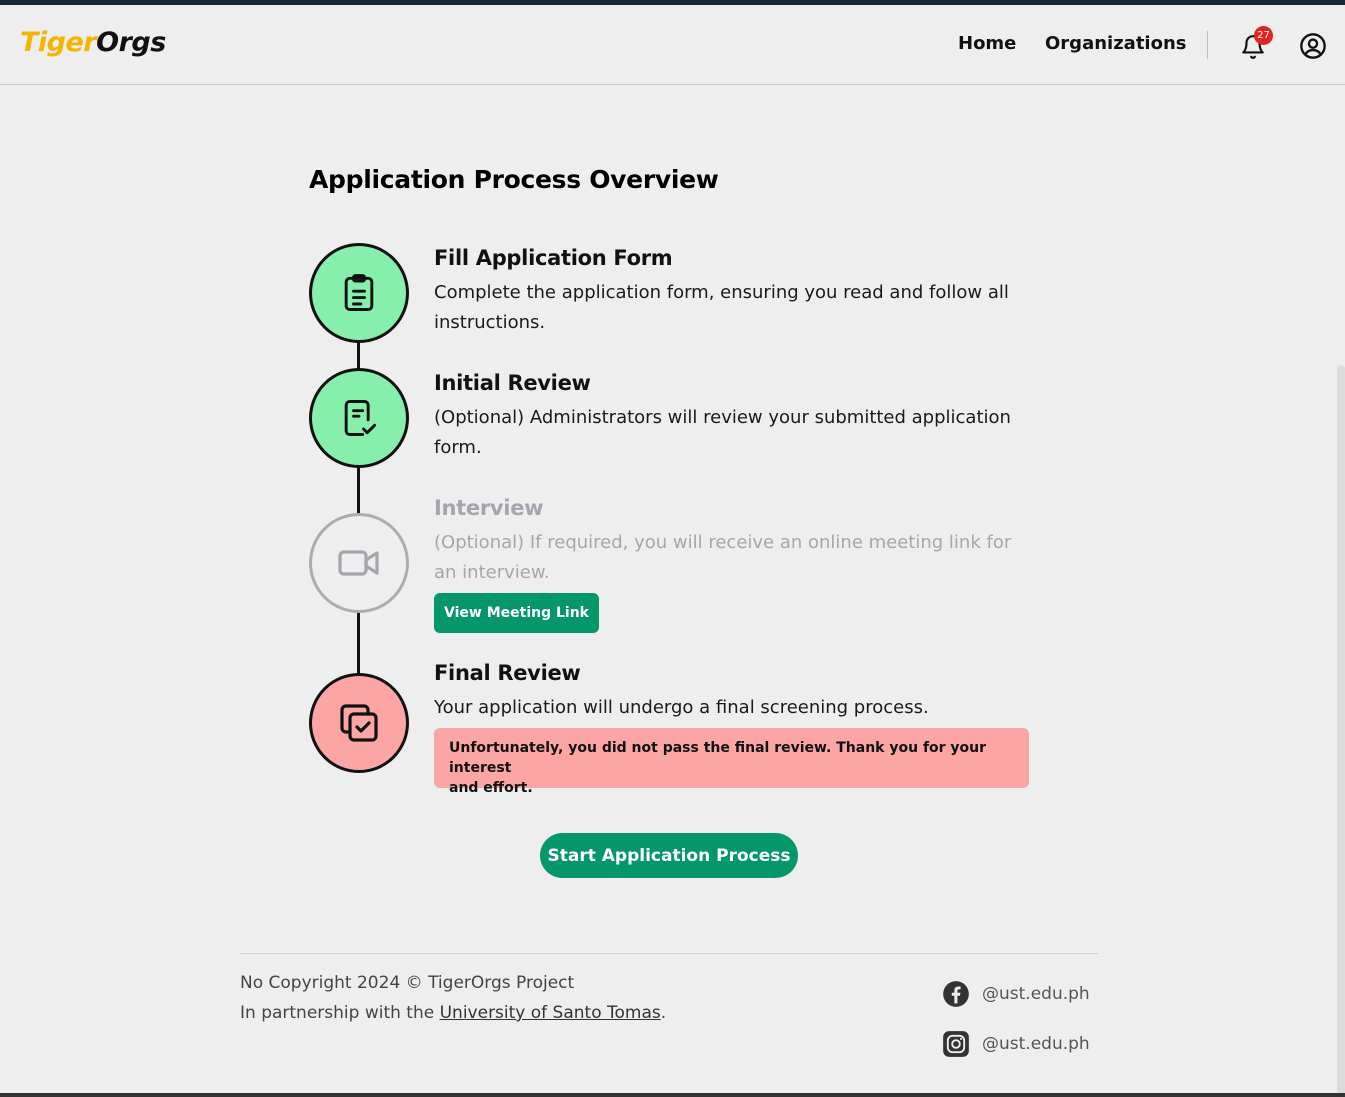 The width and height of the screenshot is (1345, 1097). What do you see at coordinates (131, 42) in the screenshot?
I see `logo-orgs: Orgs` at bounding box center [131, 42].